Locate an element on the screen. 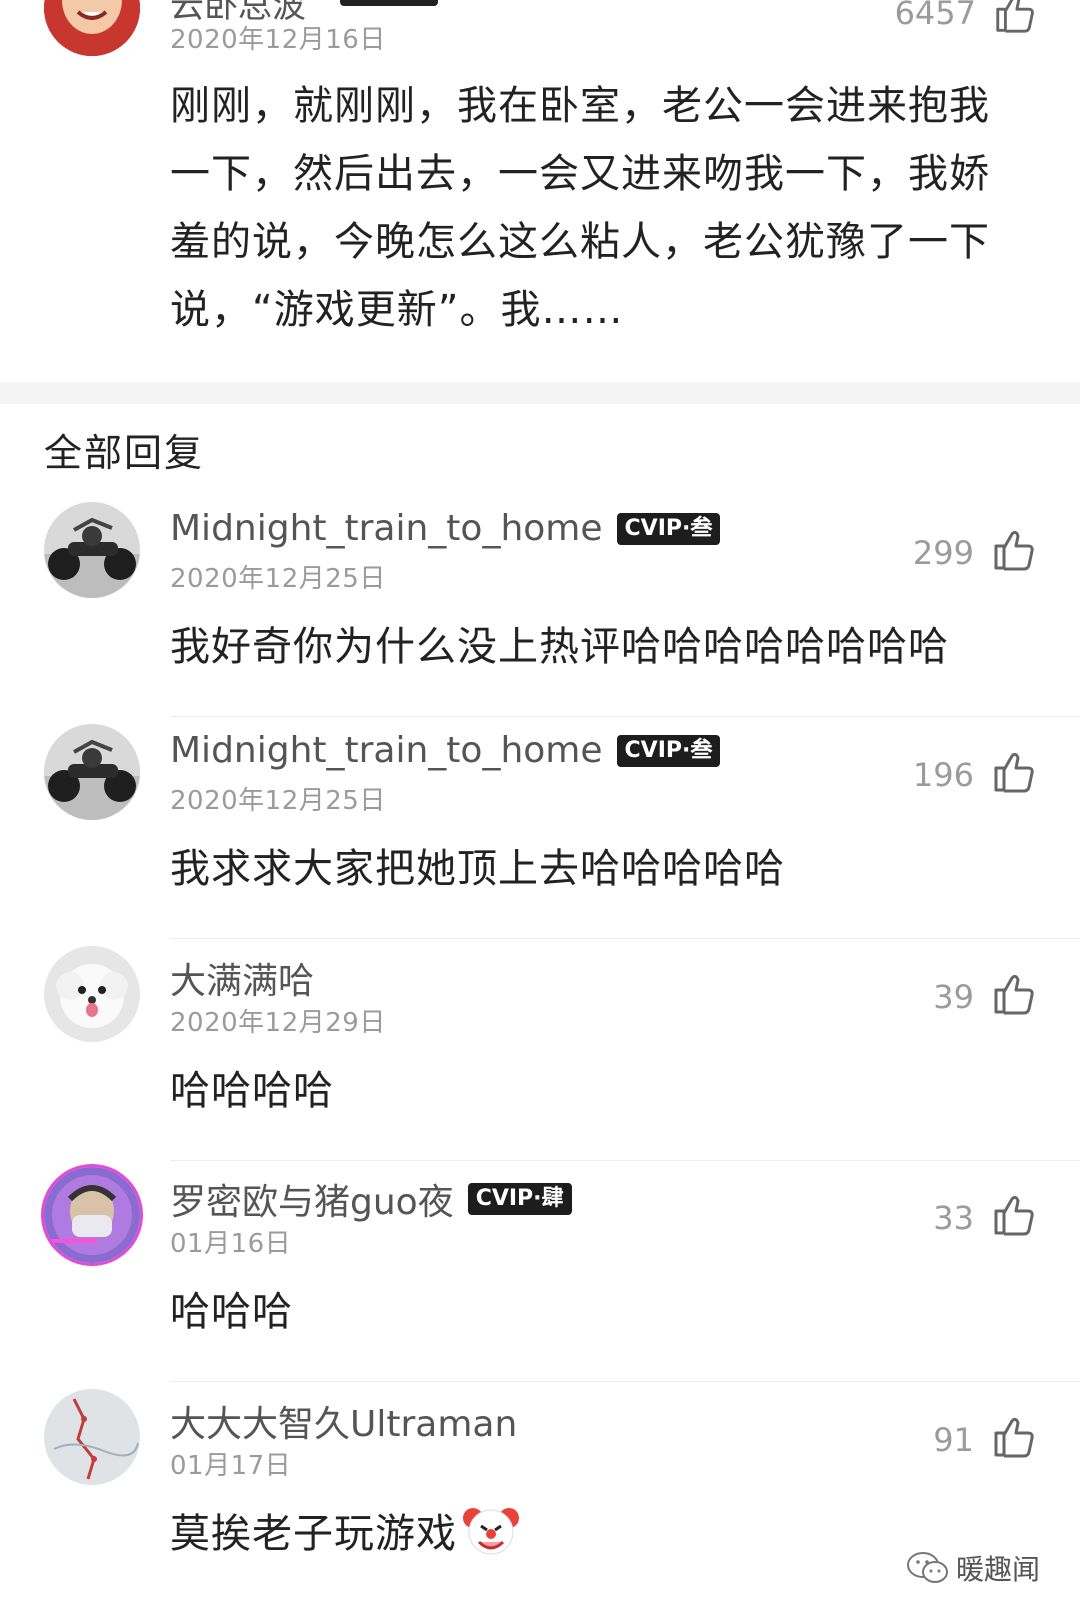 The image size is (1080, 1617). all-replies-heading: 全部回复 is located at coordinates (124, 453).